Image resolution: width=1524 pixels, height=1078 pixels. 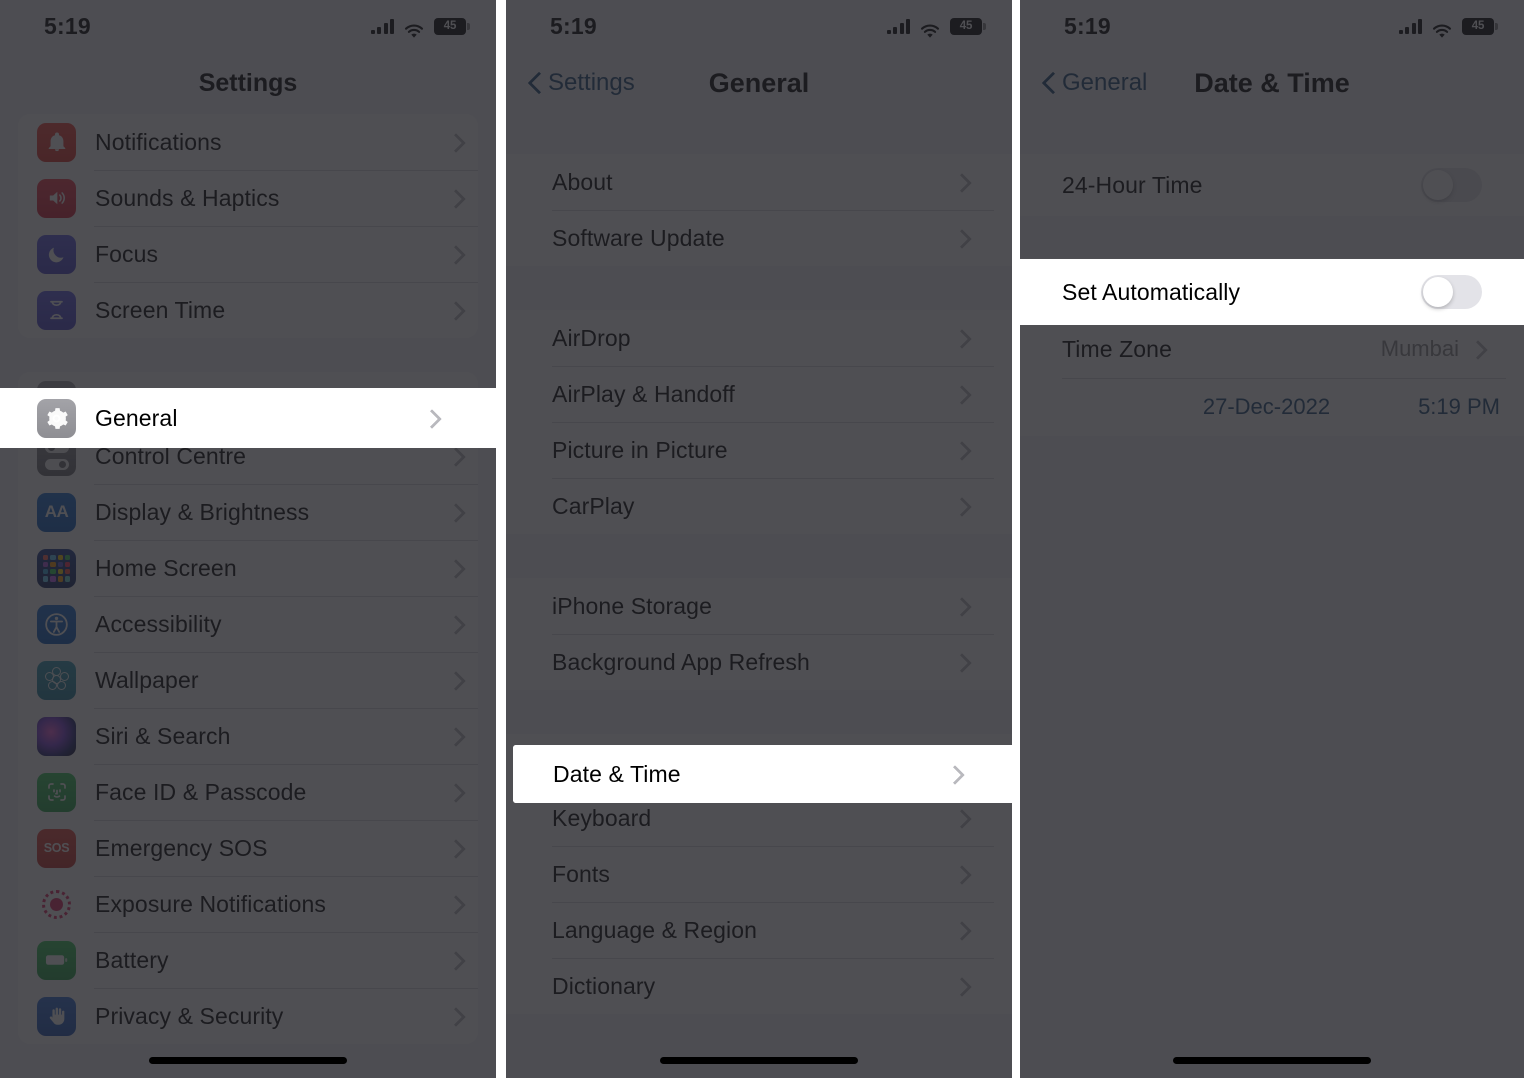 I want to click on row-label: Sounds & Haptics, so click(x=187, y=197).